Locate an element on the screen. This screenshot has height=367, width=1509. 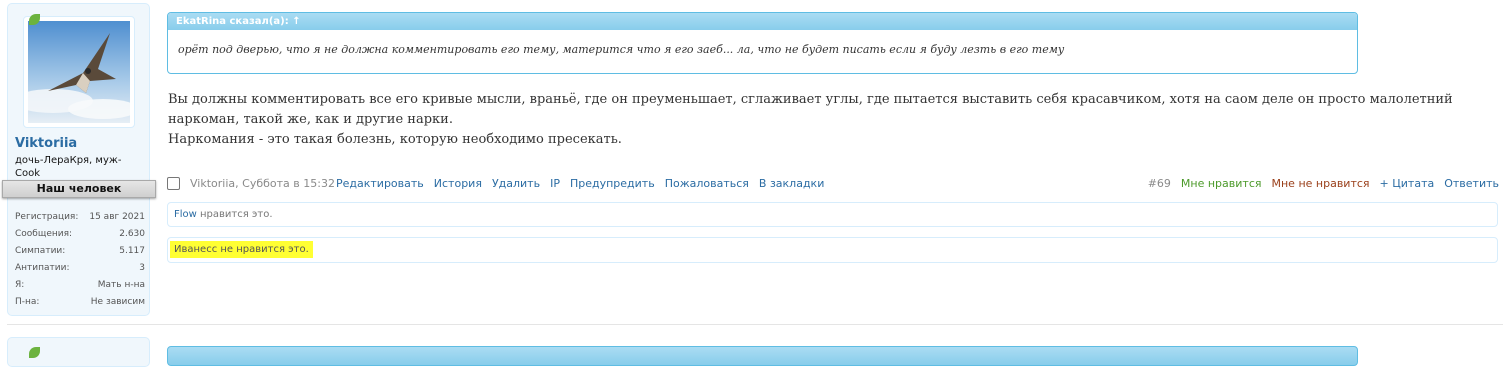
likes-text: нравится это. is located at coordinates (234, 214).